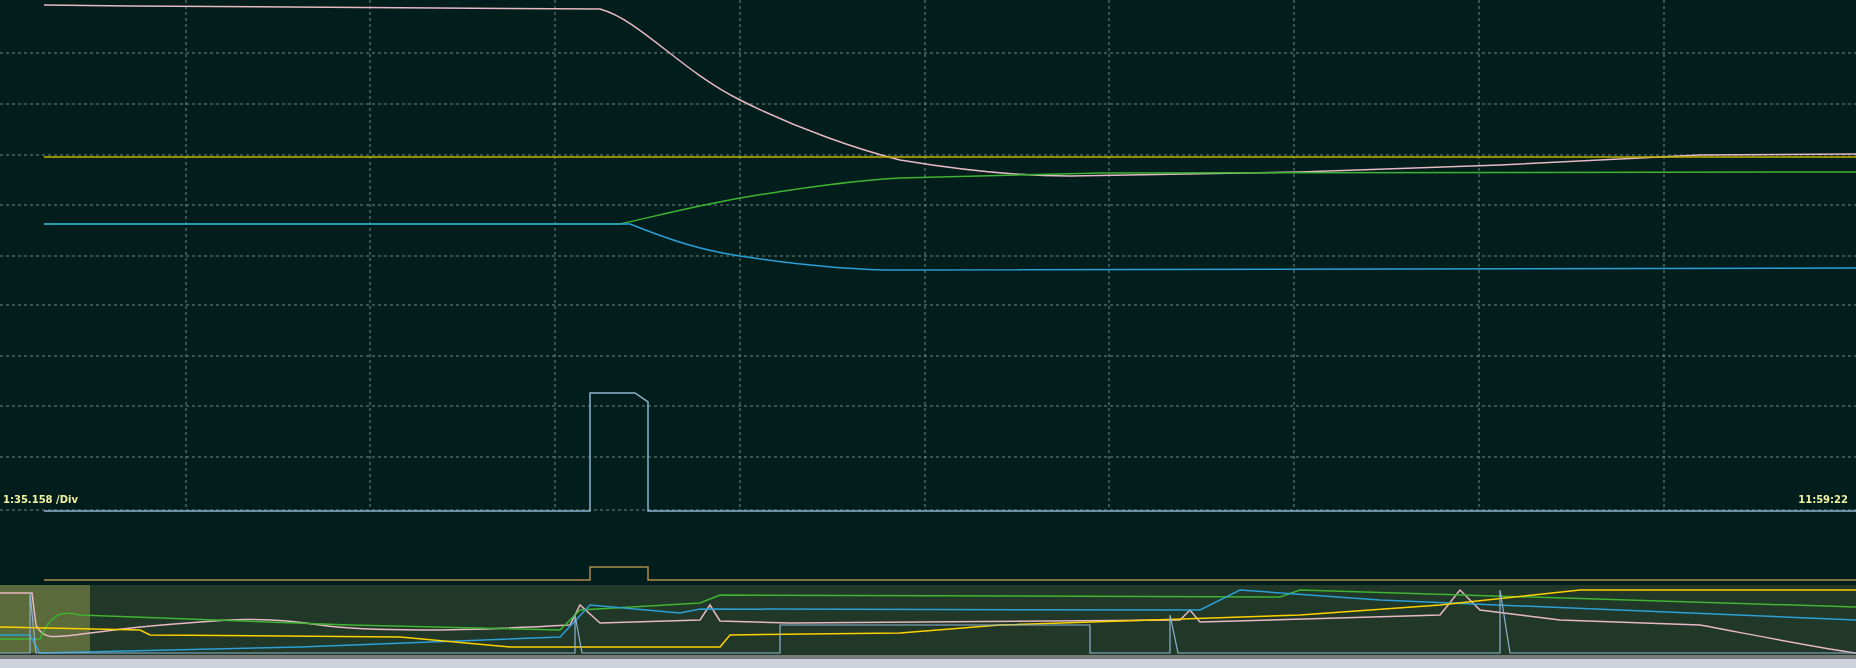 The image size is (1856, 668). I want to click on scale-label: 1:35.158 /Div, so click(40, 500).